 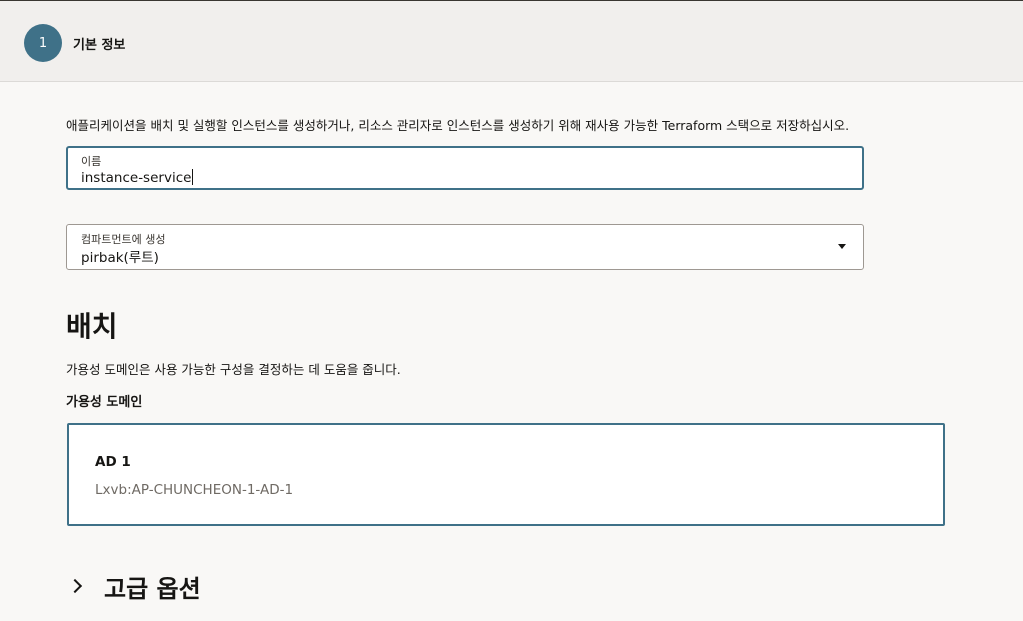 What do you see at coordinates (233, 369) in the screenshot?
I see `placement-description: 가용성 도메인은 사용 가능한 구성을 결정하는 데 도움을 줍니다.` at bounding box center [233, 369].